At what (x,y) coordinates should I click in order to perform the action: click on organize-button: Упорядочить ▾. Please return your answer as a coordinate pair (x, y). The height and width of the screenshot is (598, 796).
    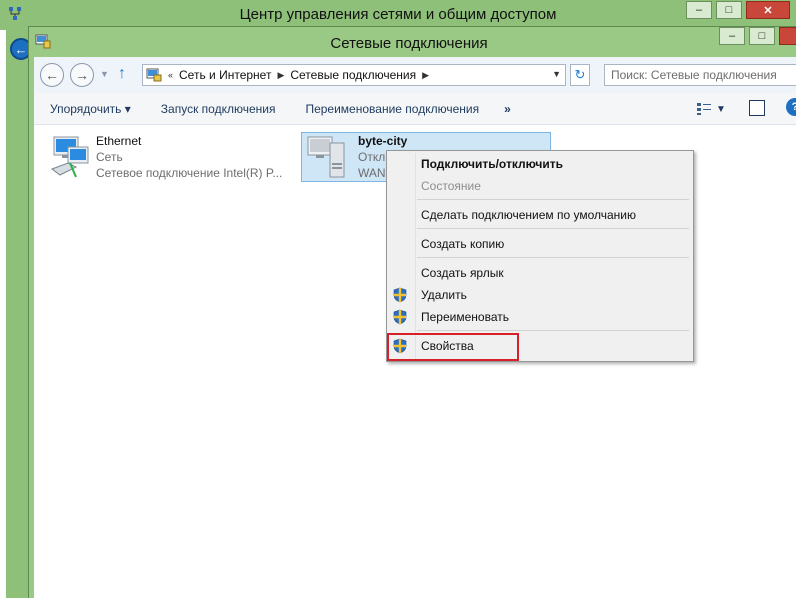
    Looking at the image, I should click on (90, 109).